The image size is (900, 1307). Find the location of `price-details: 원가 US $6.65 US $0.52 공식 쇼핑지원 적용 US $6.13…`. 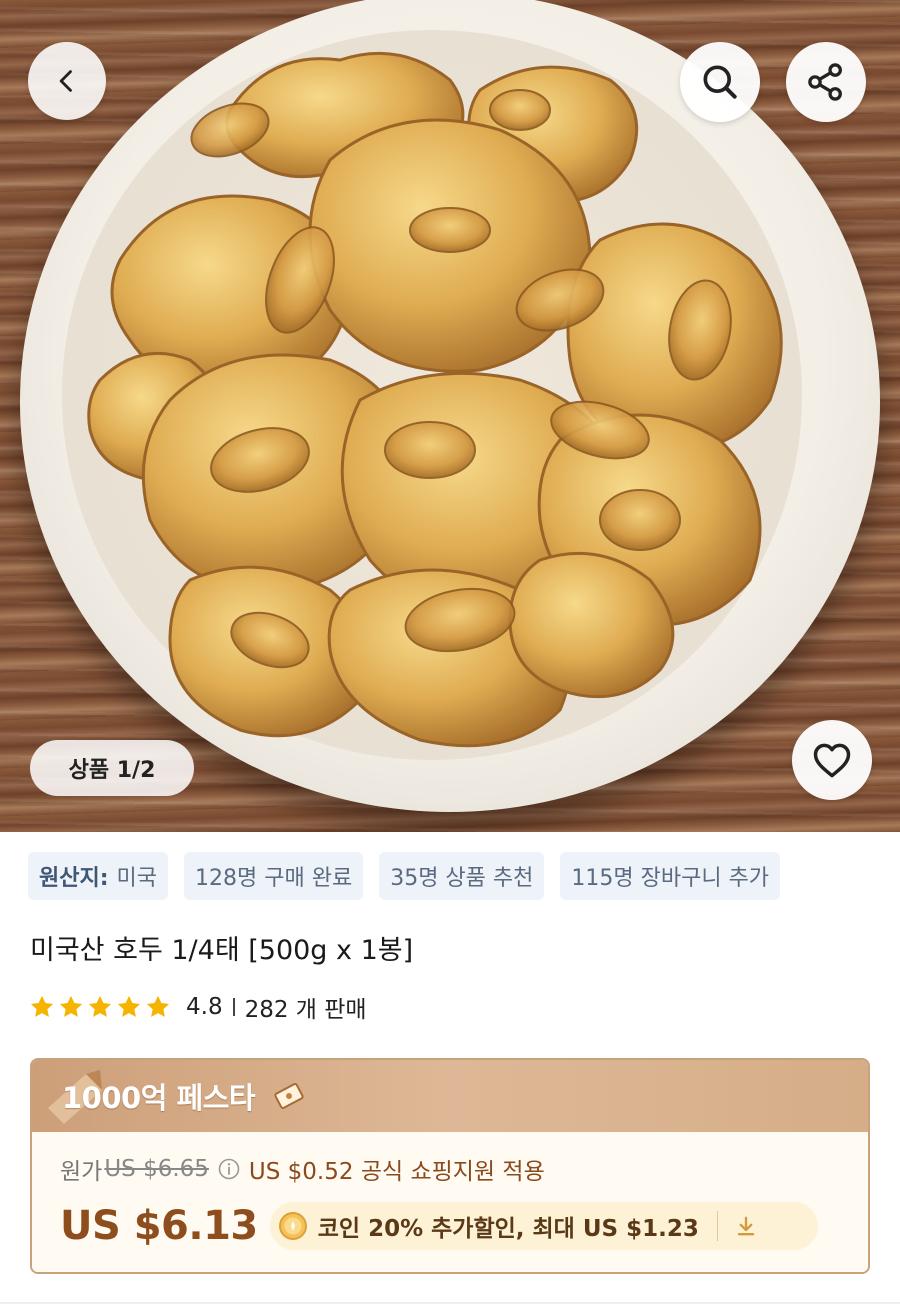

price-details: 원가 US $6.65 US $0.52 공식 쇼핑지원 적용 US $6.13… is located at coordinates (450, 1202).